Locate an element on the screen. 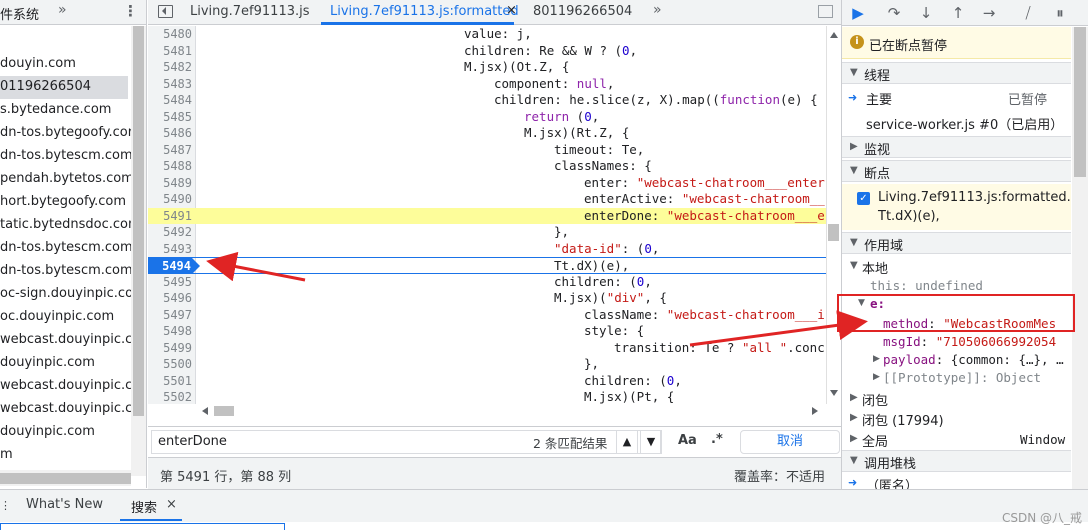 The width and height of the screenshot is (1088, 530). code-line: 5499 transition: Te ? "all ".conc is located at coordinates (488, 348).